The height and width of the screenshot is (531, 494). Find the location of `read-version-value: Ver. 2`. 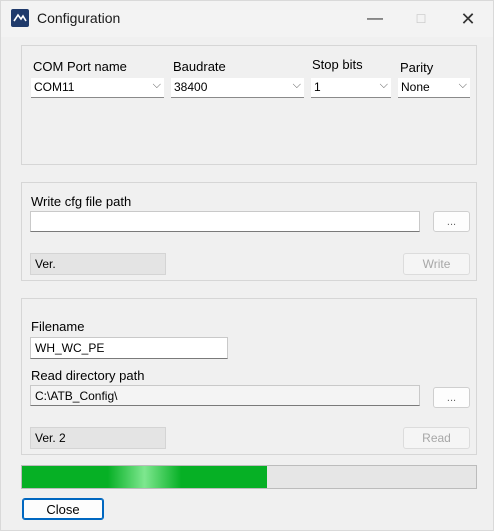

read-version-value: Ver. 2 is located at coordinates (50, 438).